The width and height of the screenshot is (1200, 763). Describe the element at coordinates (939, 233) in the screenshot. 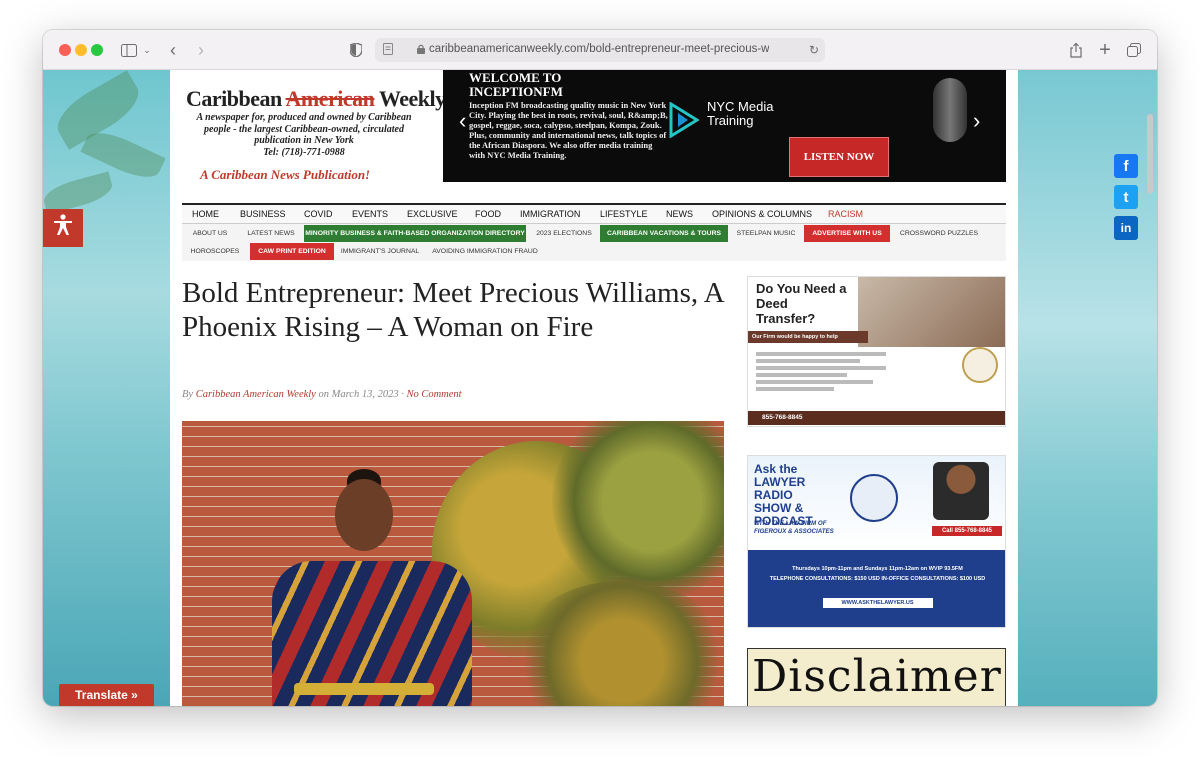

I see `subnav-crossword-puzzles: CROSSWORD PUZZLES` at that location.